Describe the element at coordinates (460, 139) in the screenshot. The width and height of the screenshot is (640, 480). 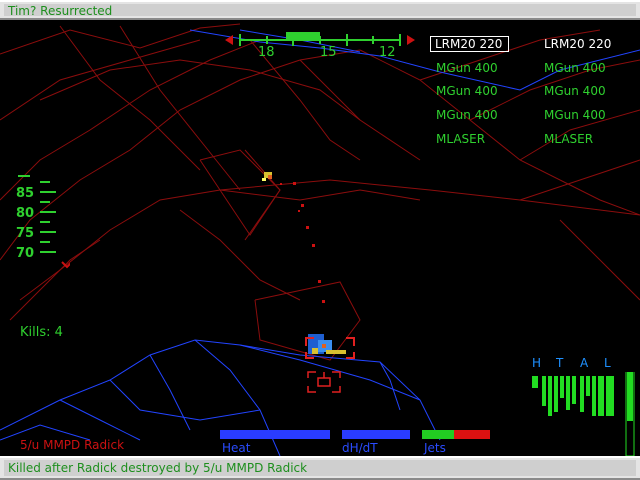
I see `weapon-left-5: MLASER` at that location.